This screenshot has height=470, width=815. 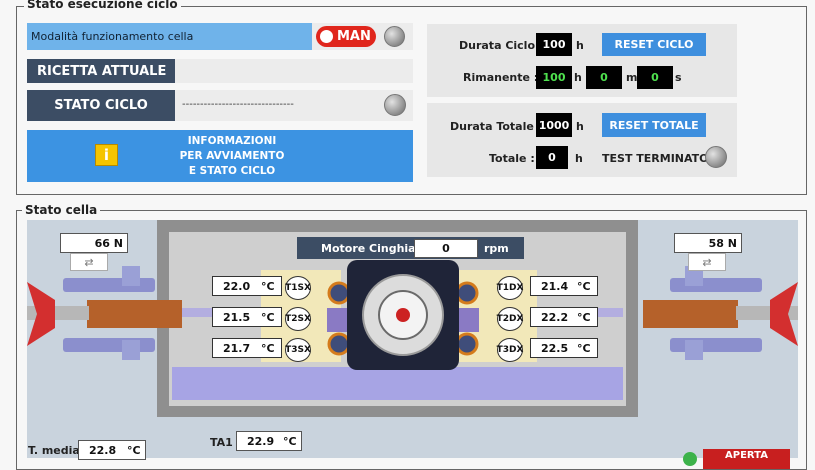 I want to click on remaining-seconds: 0, so click(x=655, y=77).